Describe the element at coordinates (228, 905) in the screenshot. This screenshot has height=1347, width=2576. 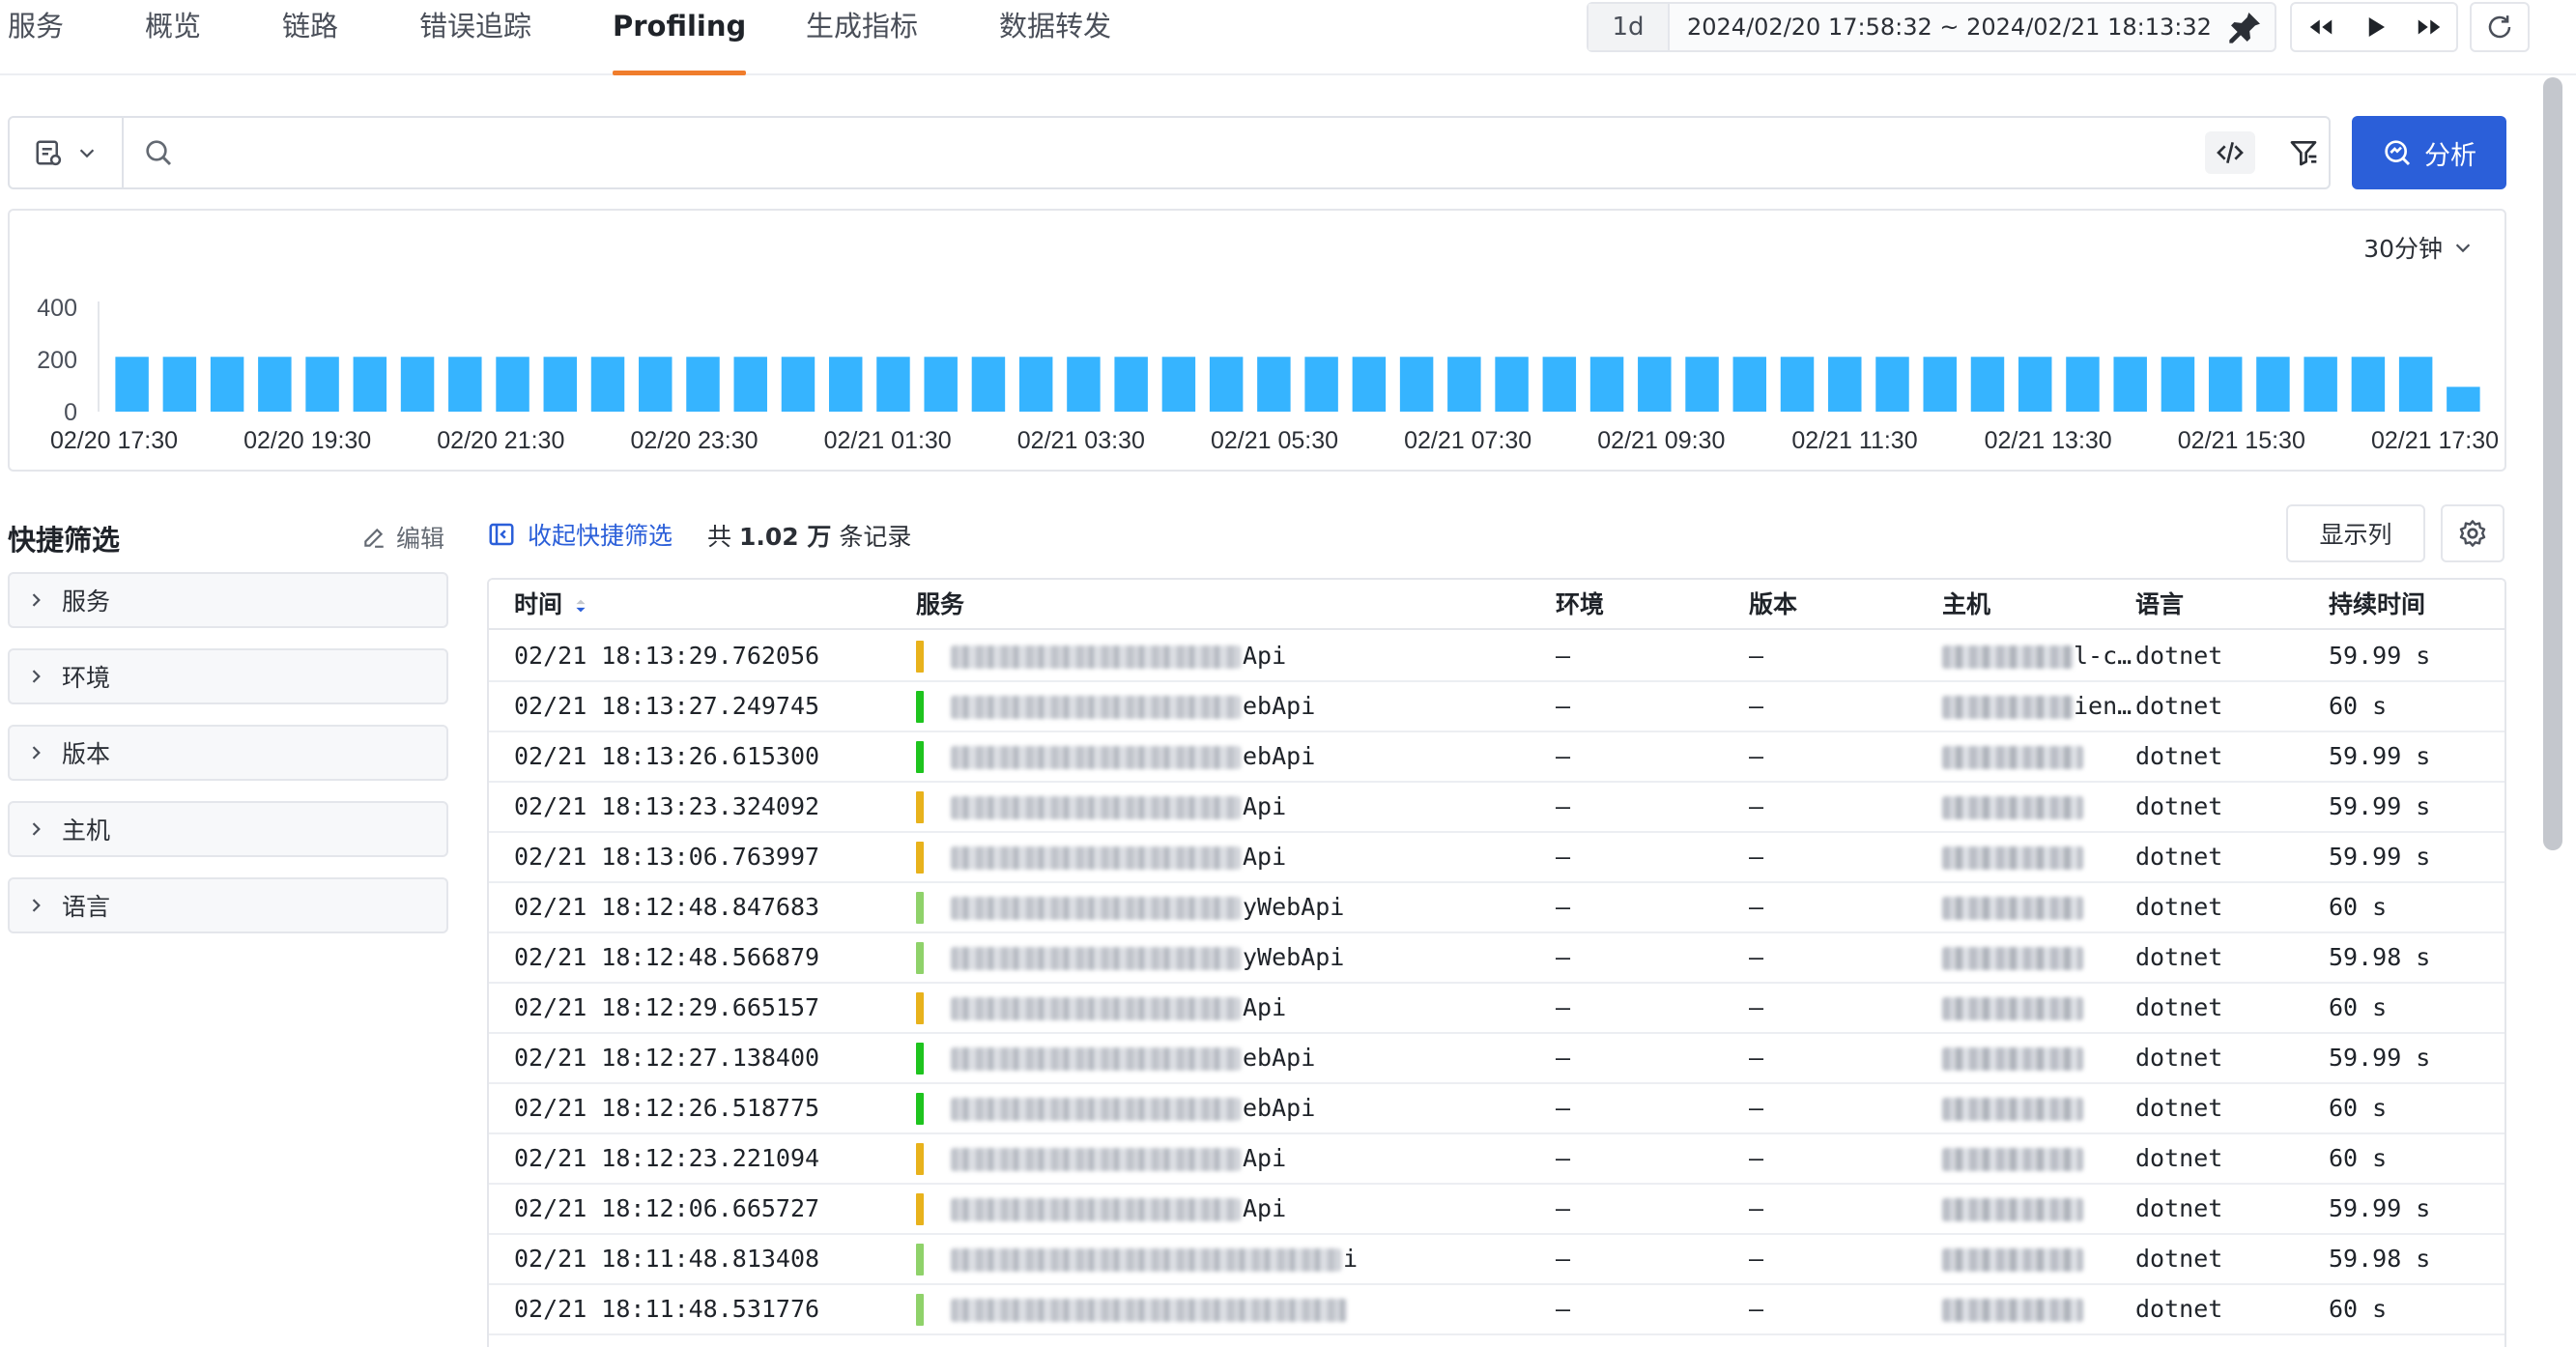
I see `quick-filter-item-language: 语言` at that location.